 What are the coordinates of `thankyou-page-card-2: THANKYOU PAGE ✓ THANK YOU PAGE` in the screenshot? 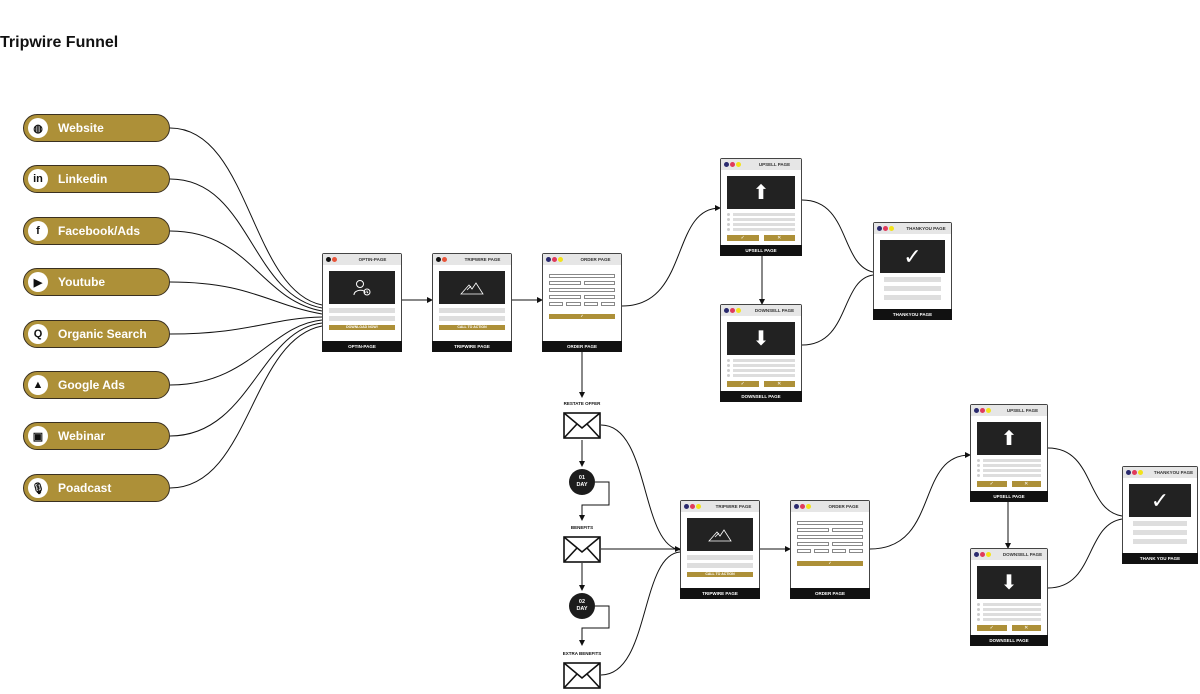 It's located at (1160, 515).